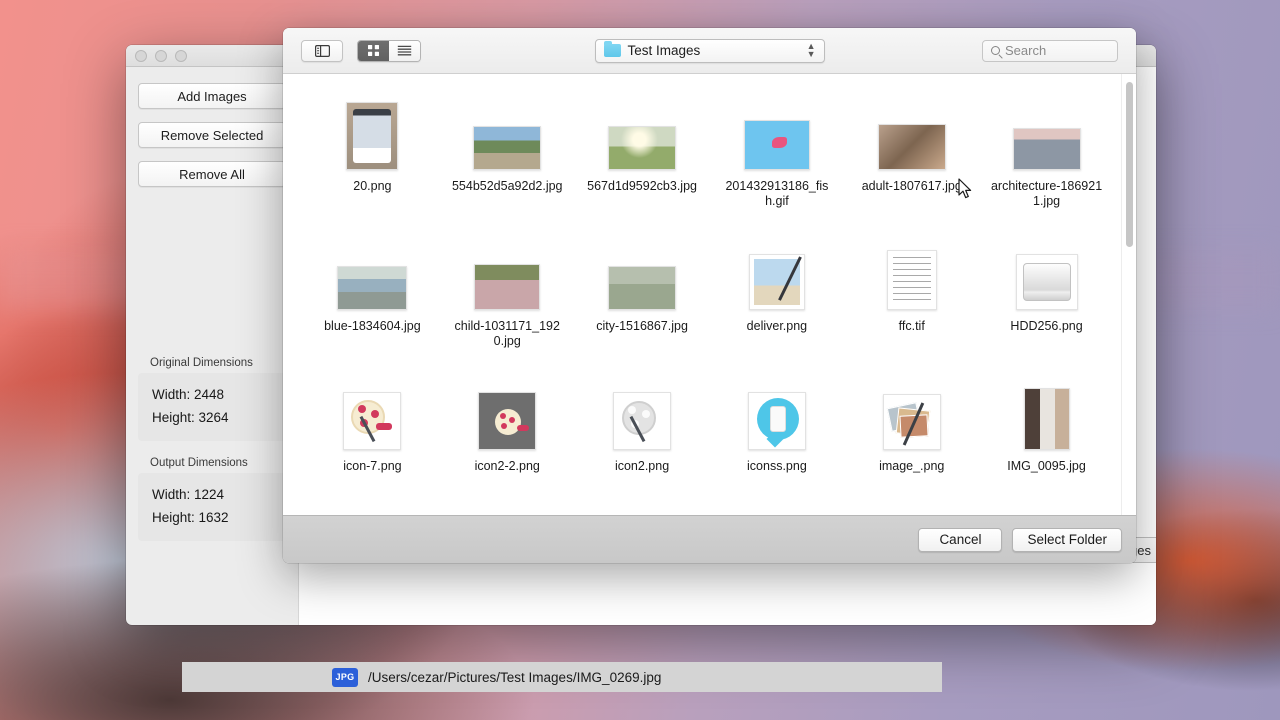  I want to click on thumbnail-img0095, so click(1046, 419).